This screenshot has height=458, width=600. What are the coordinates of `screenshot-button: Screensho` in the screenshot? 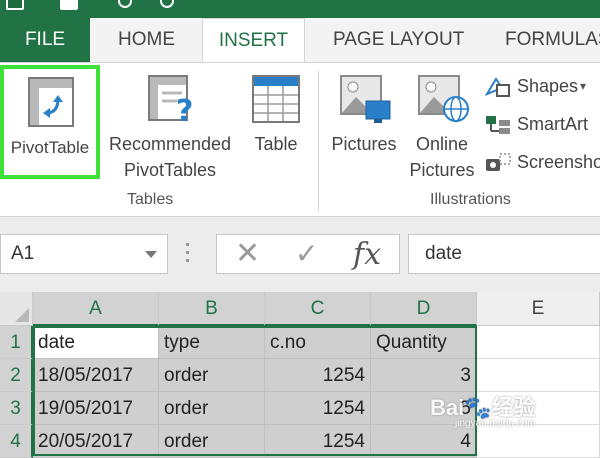 It's located at (542, 162).